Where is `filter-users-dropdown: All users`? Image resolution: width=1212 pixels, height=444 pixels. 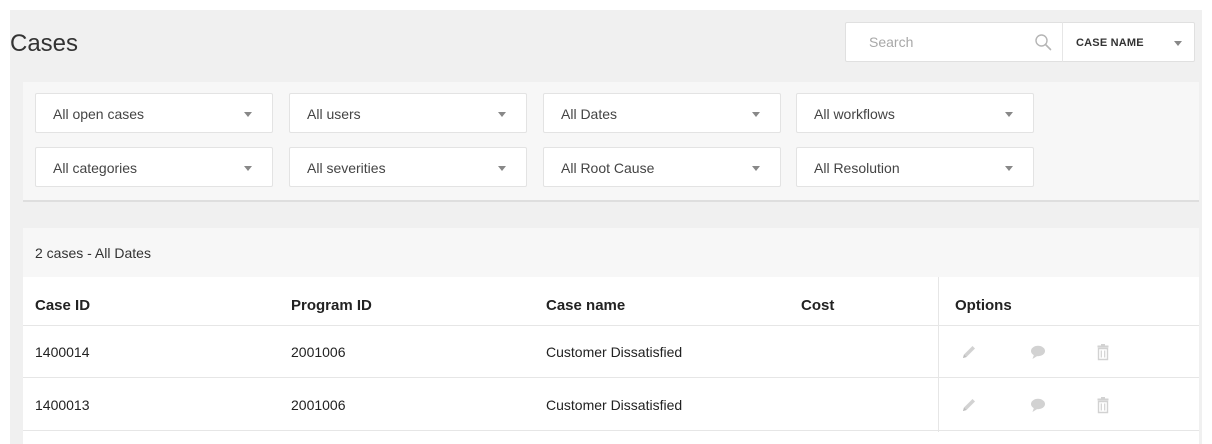 filter-users-dropdown: All users is located at coordinates (408, 113).